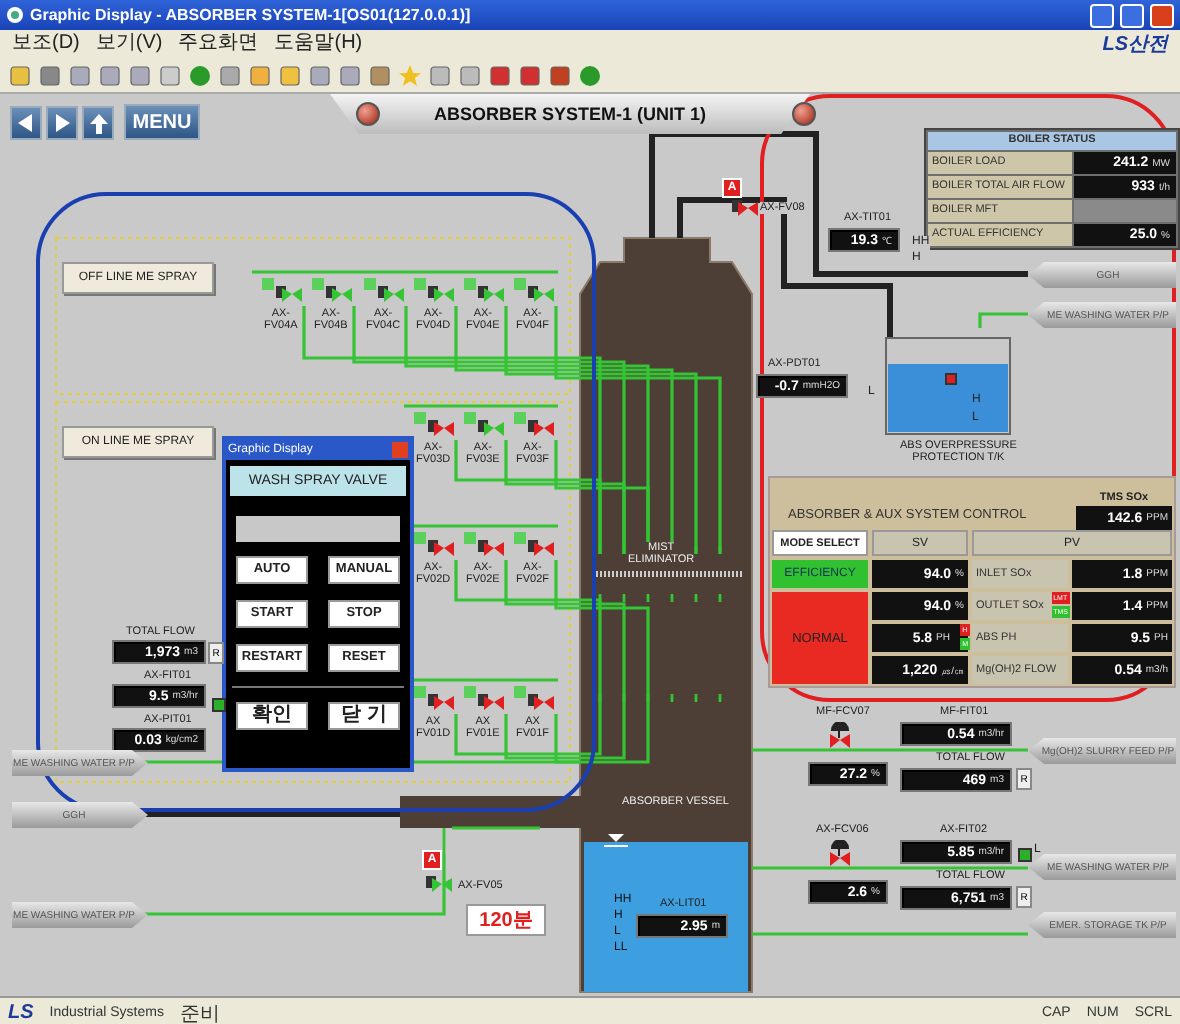  Describe the element at coordinates (251, 15) in the screenshot. I see `window-title: Graphic Display - ABSORBER SYSTEM-1[OS01(127.0.0.1)]` at that location.